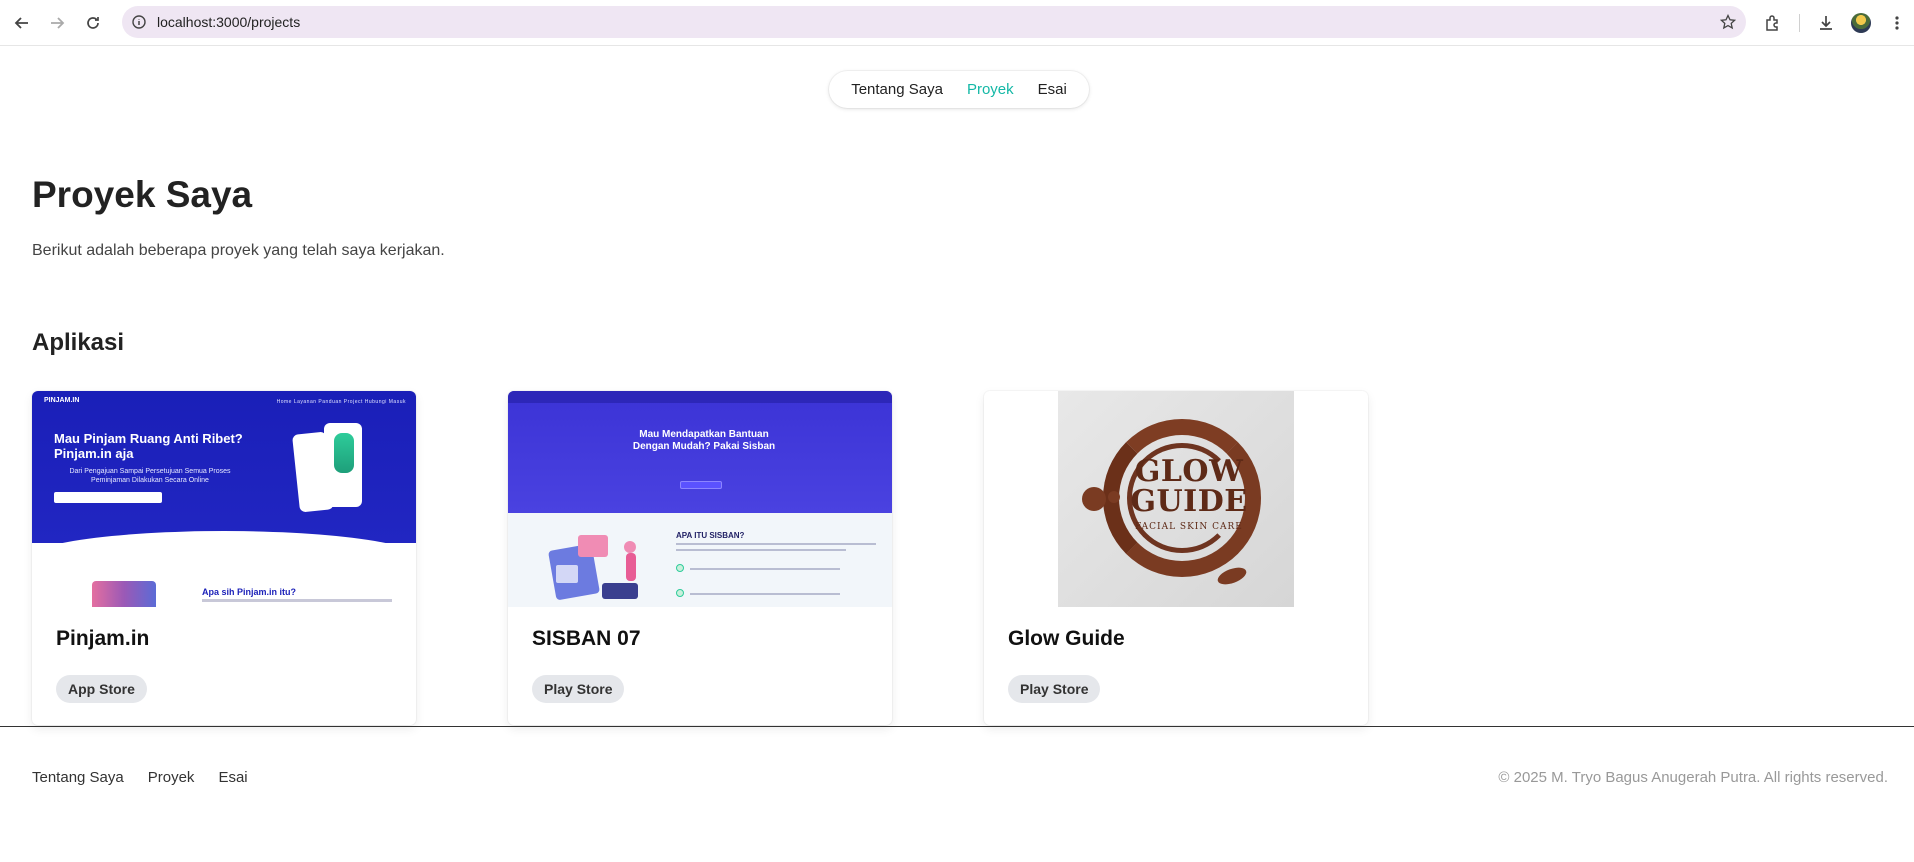 This screenshot has height=862, width=1914. What do you see at coordinates (22, 23) in the screenshot?
I see `back-icon` at bounding box center [22, 23].